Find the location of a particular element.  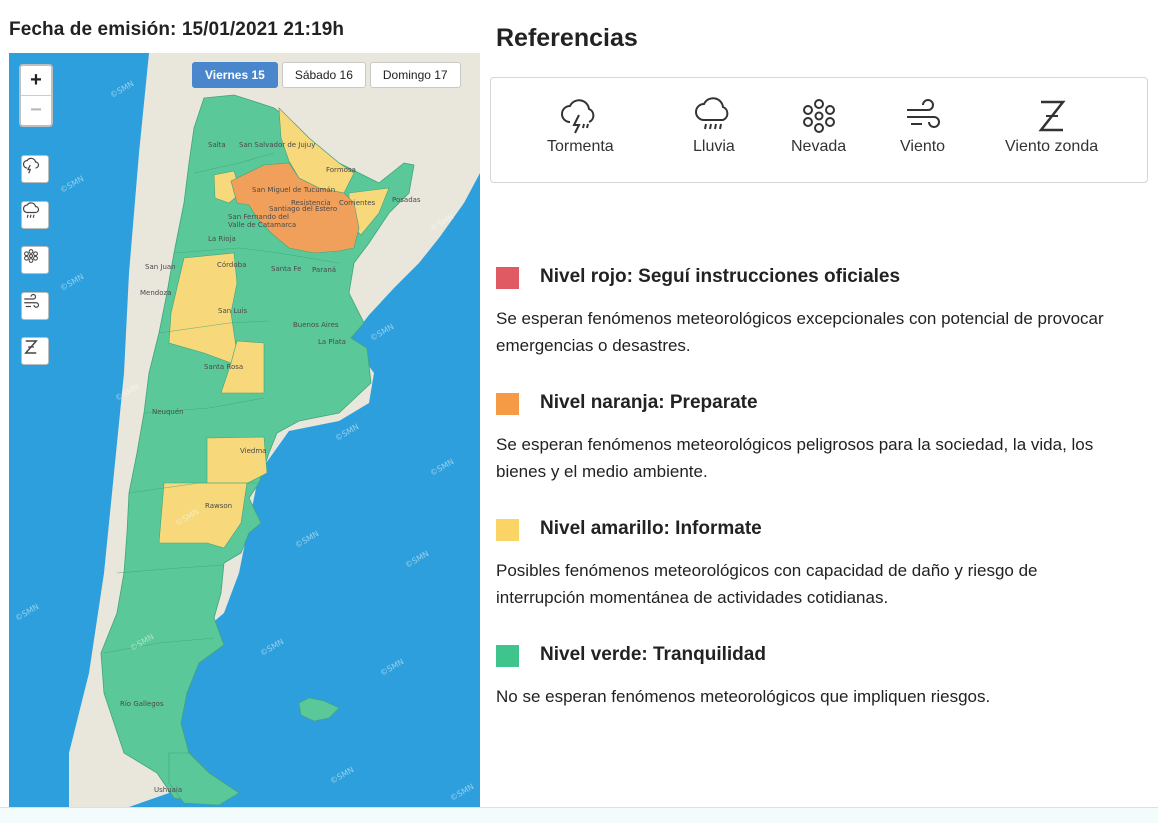

reference-viento-zonda: Viento zonda is located at coordinates (1051, 126).